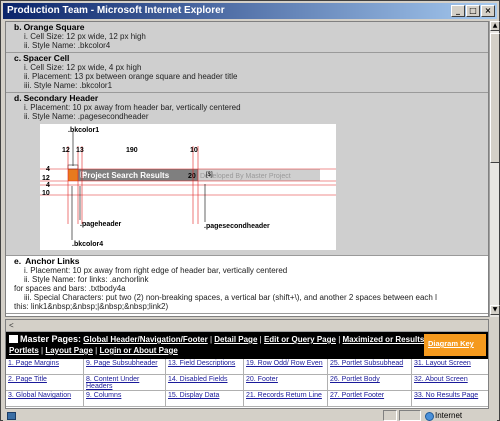  I want to click on scroll-left-arrow: <, so click(11, 325).